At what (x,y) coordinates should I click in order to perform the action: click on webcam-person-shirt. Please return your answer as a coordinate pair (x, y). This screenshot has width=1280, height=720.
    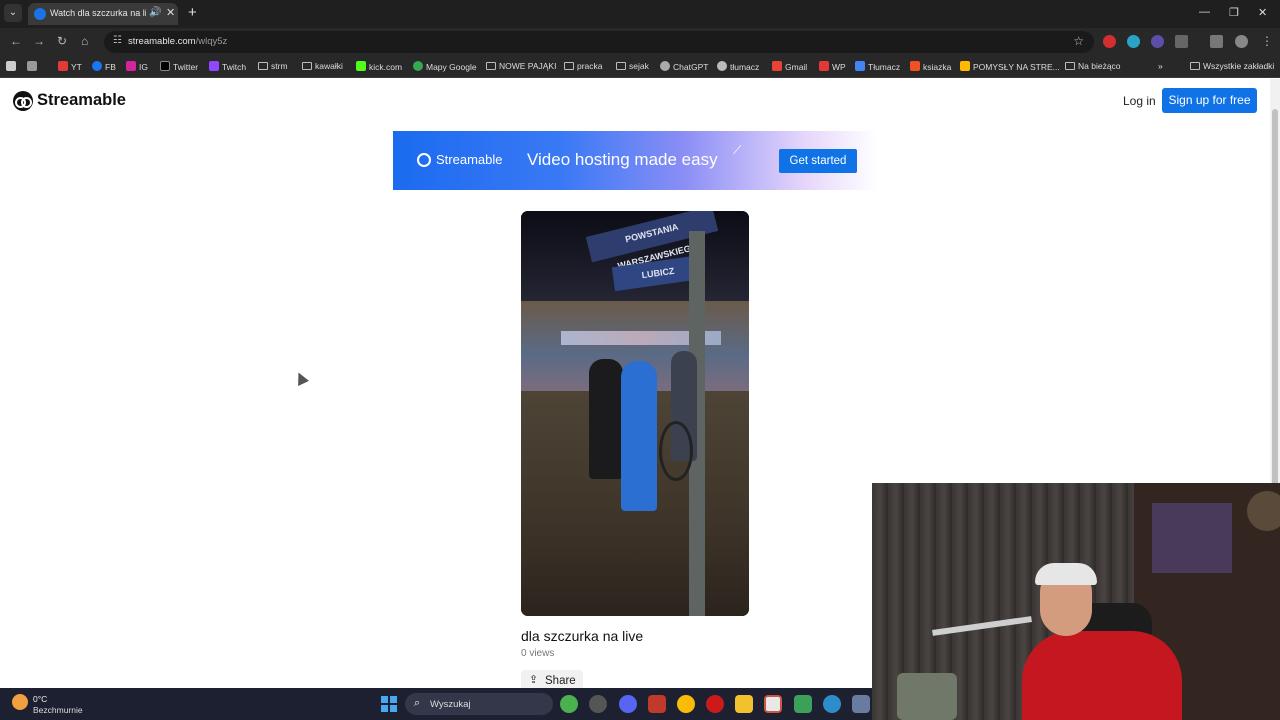
    Looking at the image, I should click on (1102, 675).